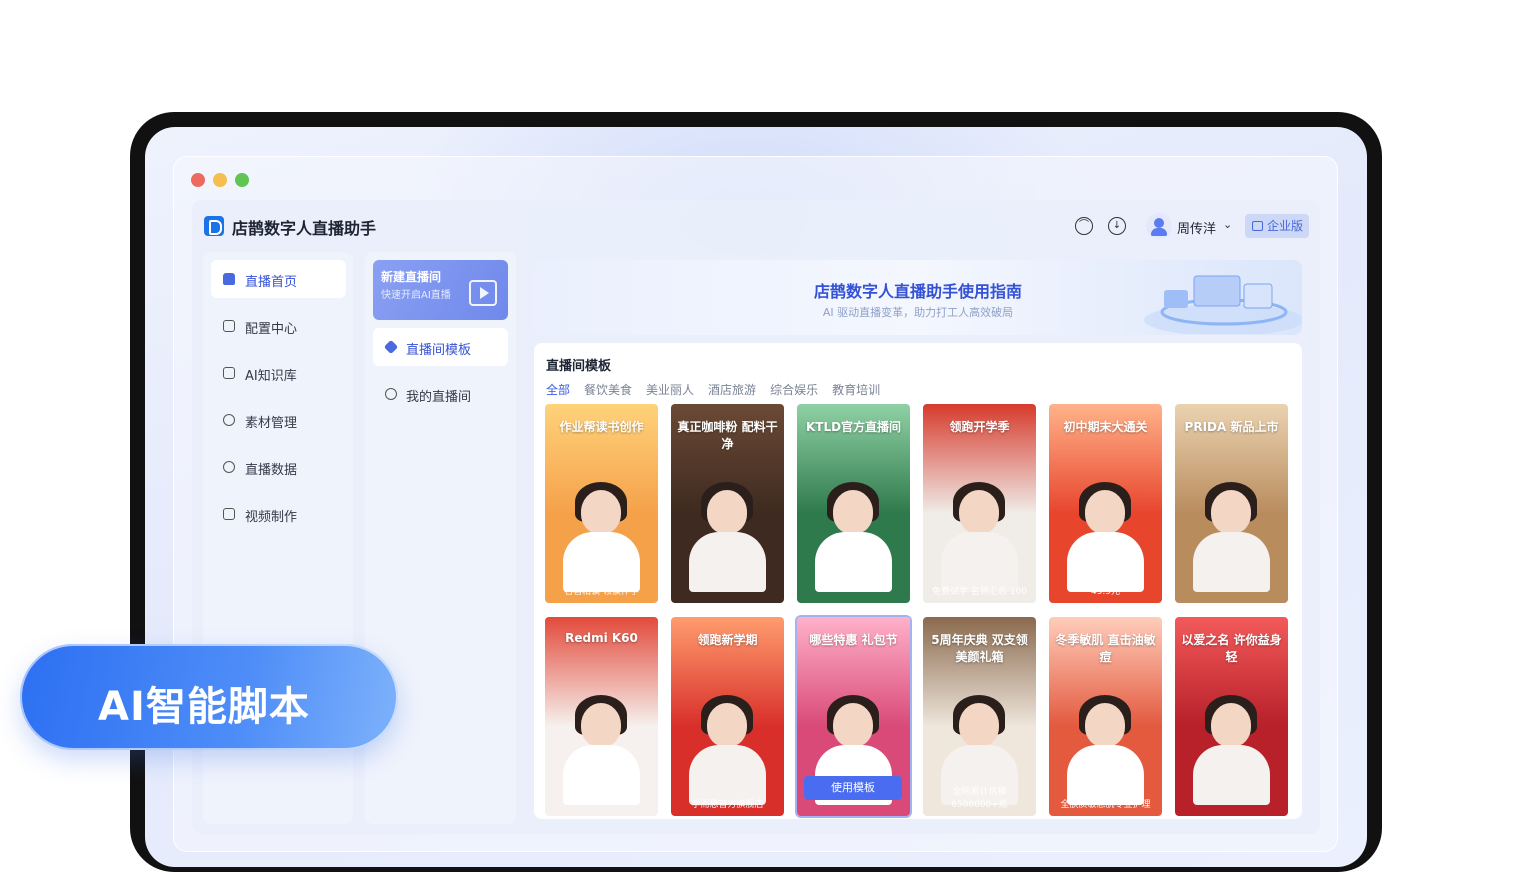 This screenshot has height=872, width=1520. Describe the element at coordinates (1084, 226) in the screenshot. I see `headset-icon: ⌒` at that location.